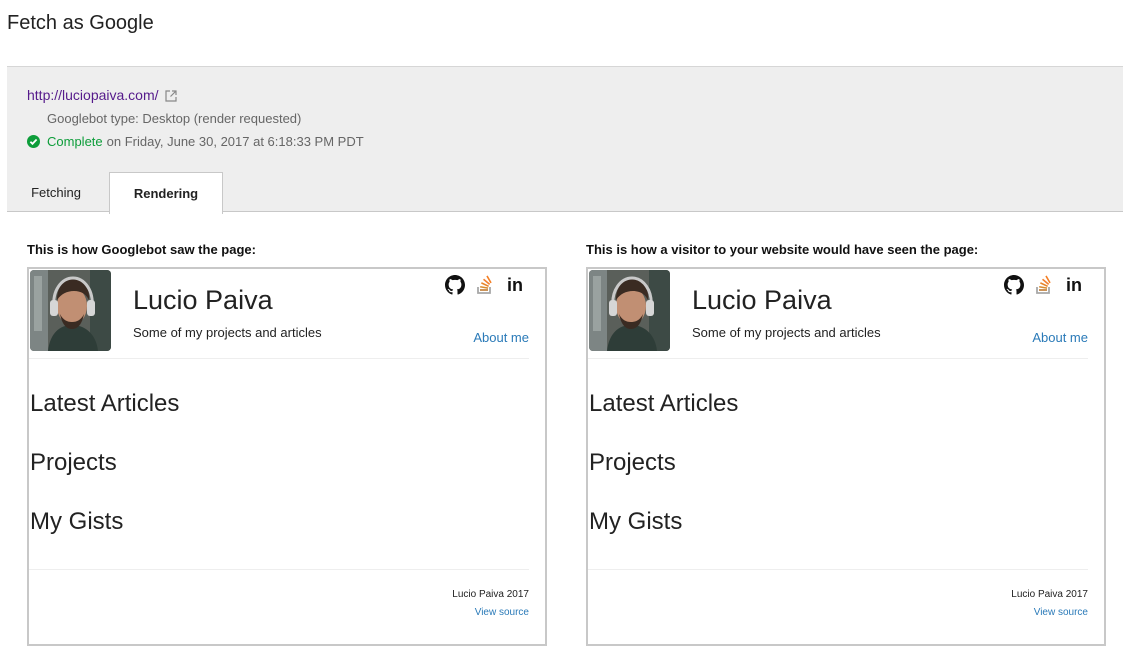 The height and width of the screenshot is (662, 1123). I want to click on external-link-icon, so click(170, 95).